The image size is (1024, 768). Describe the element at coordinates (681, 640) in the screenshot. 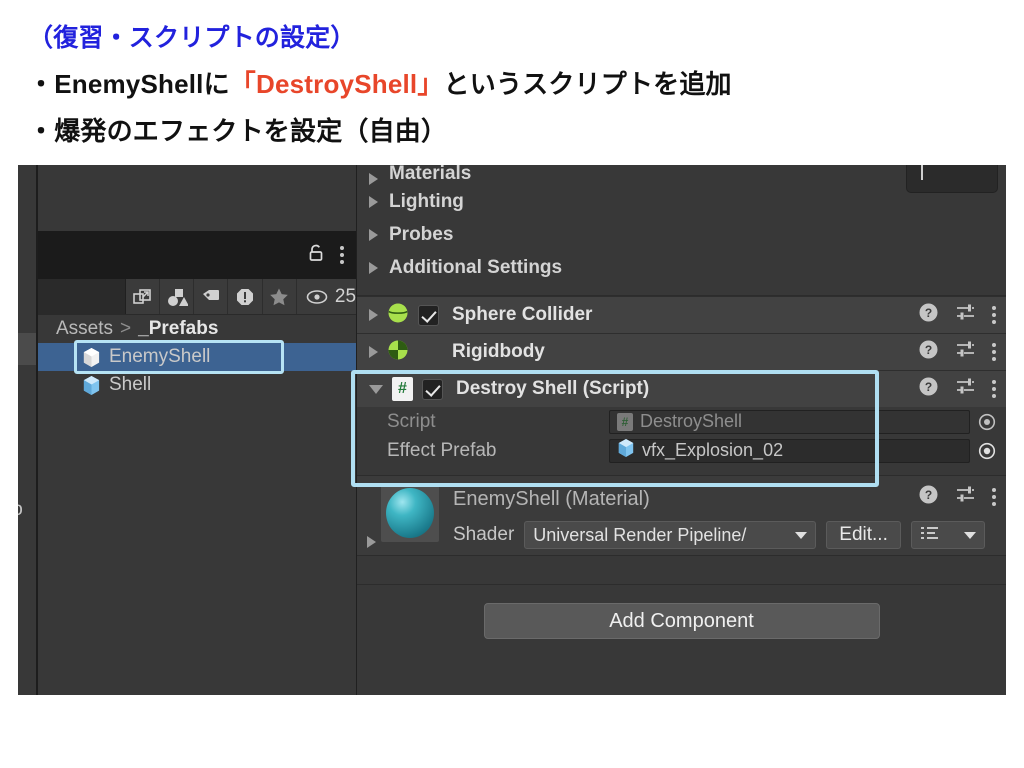

I see `add-component-area: Add Component` at that location.